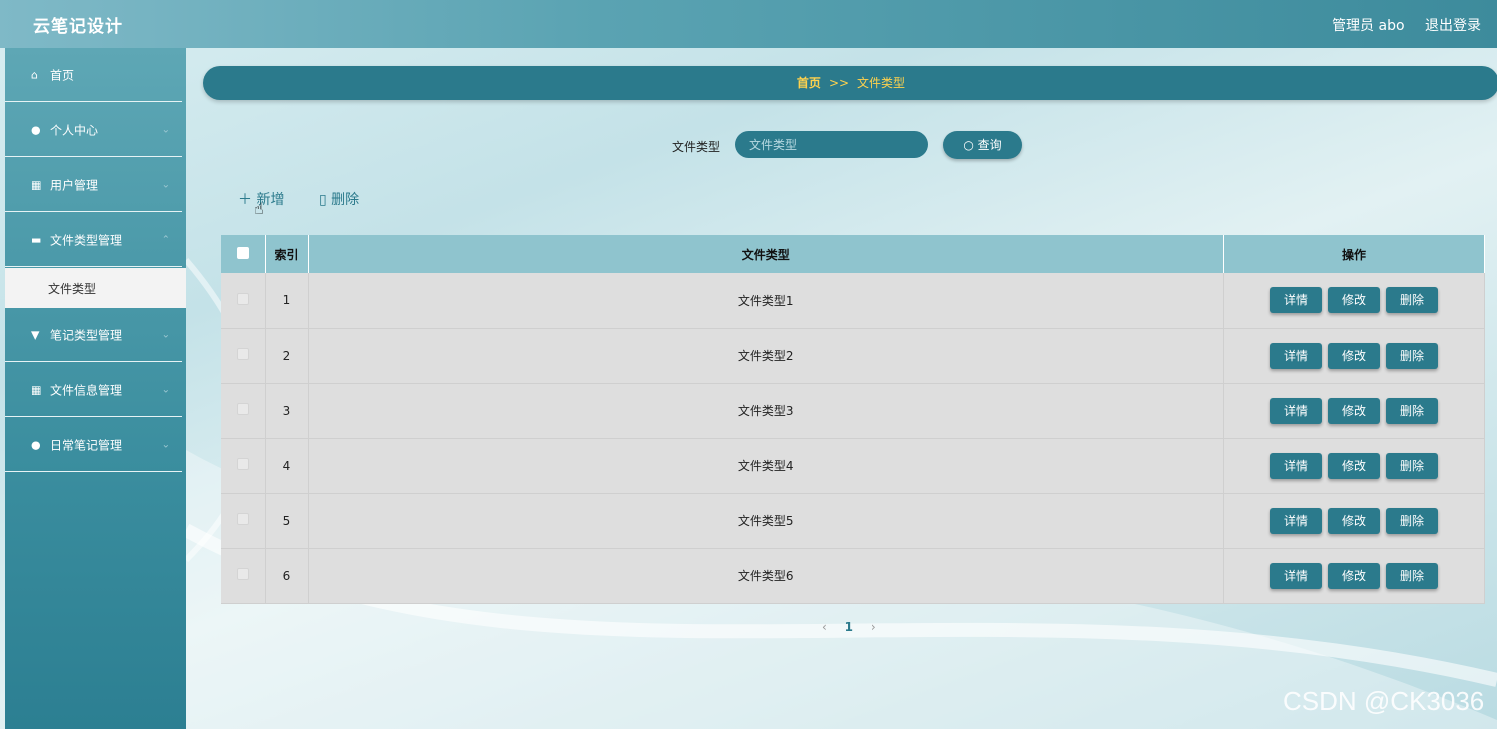 The image size is (1497, 729). I want to click on sidebar-item-file-types: ▬ 文件类型管理 ⌃, so click(93, 240).